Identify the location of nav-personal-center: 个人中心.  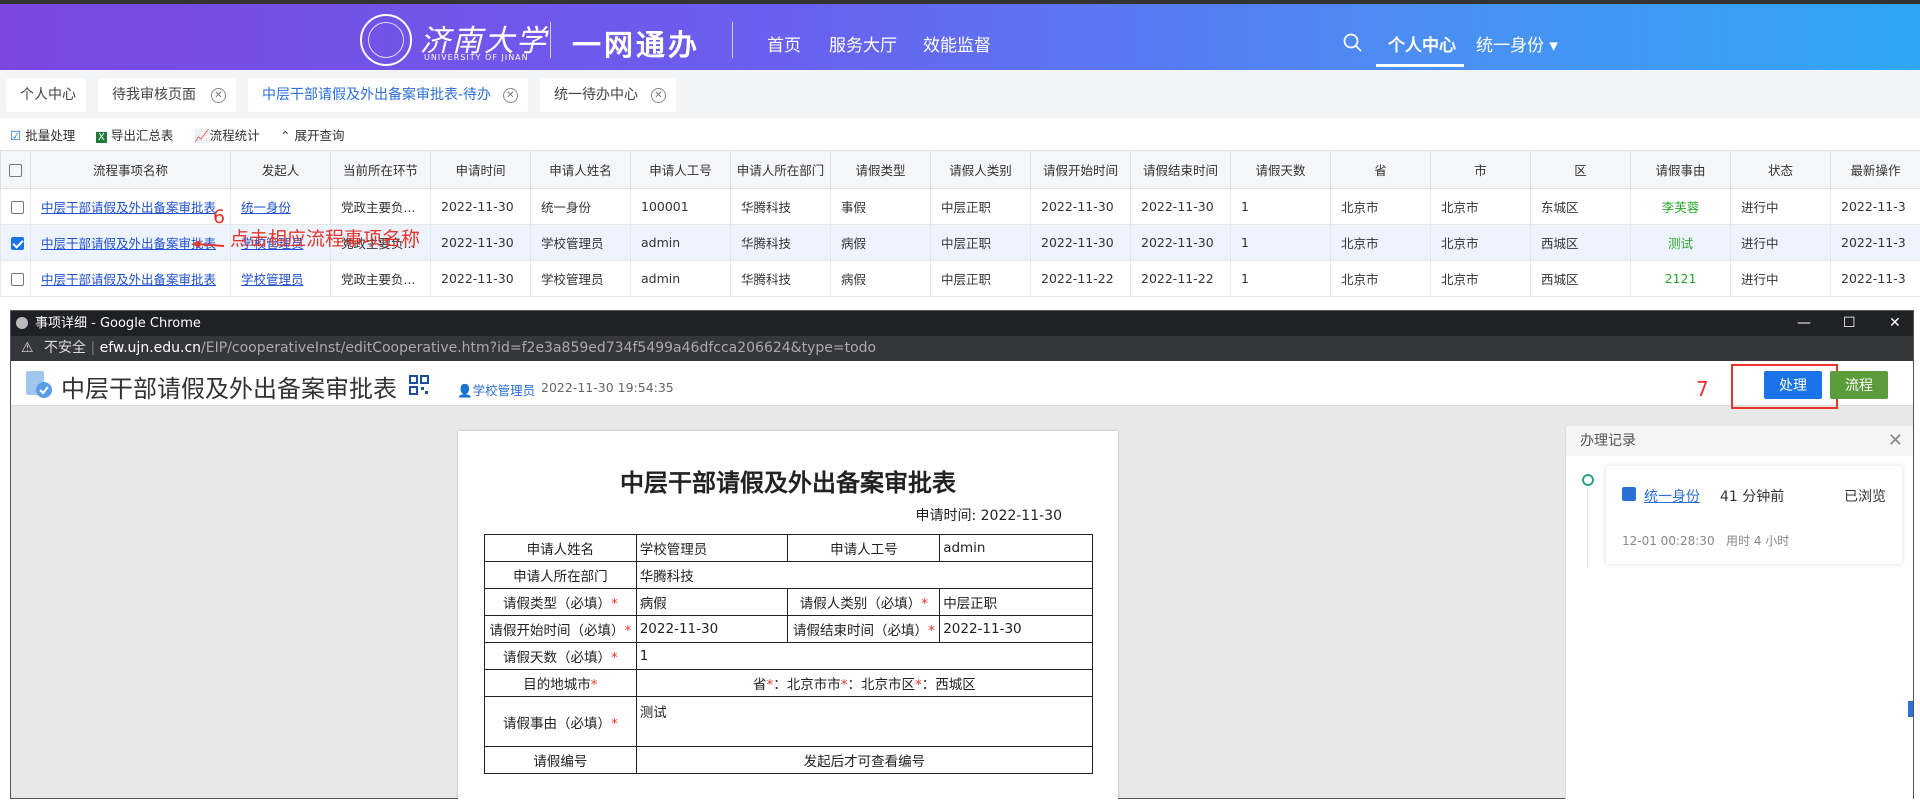
(1422, 43).